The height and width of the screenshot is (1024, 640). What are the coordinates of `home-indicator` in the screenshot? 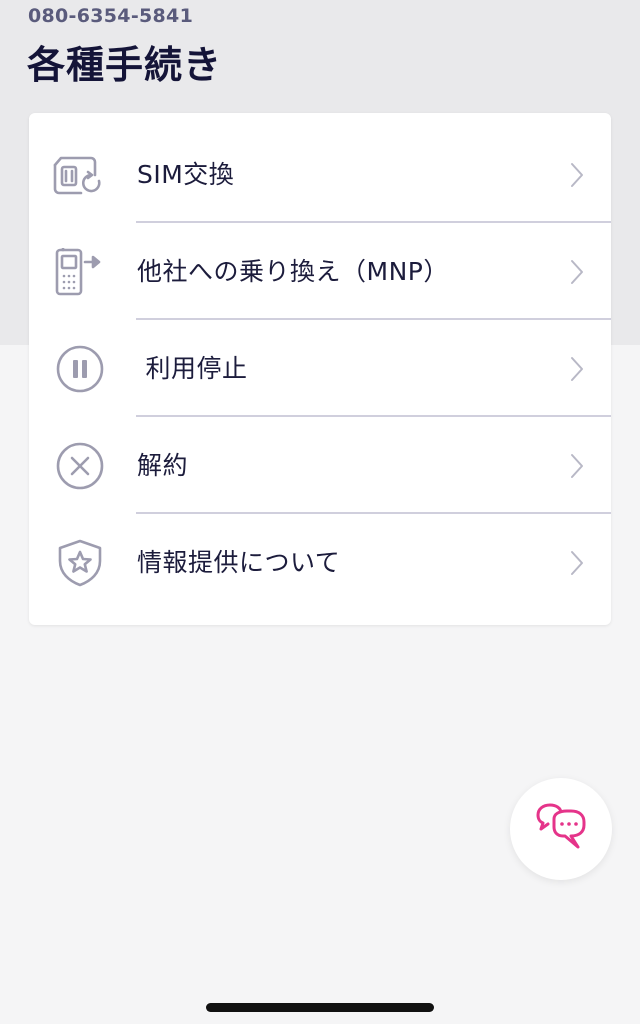 It's located at (320, 1007).